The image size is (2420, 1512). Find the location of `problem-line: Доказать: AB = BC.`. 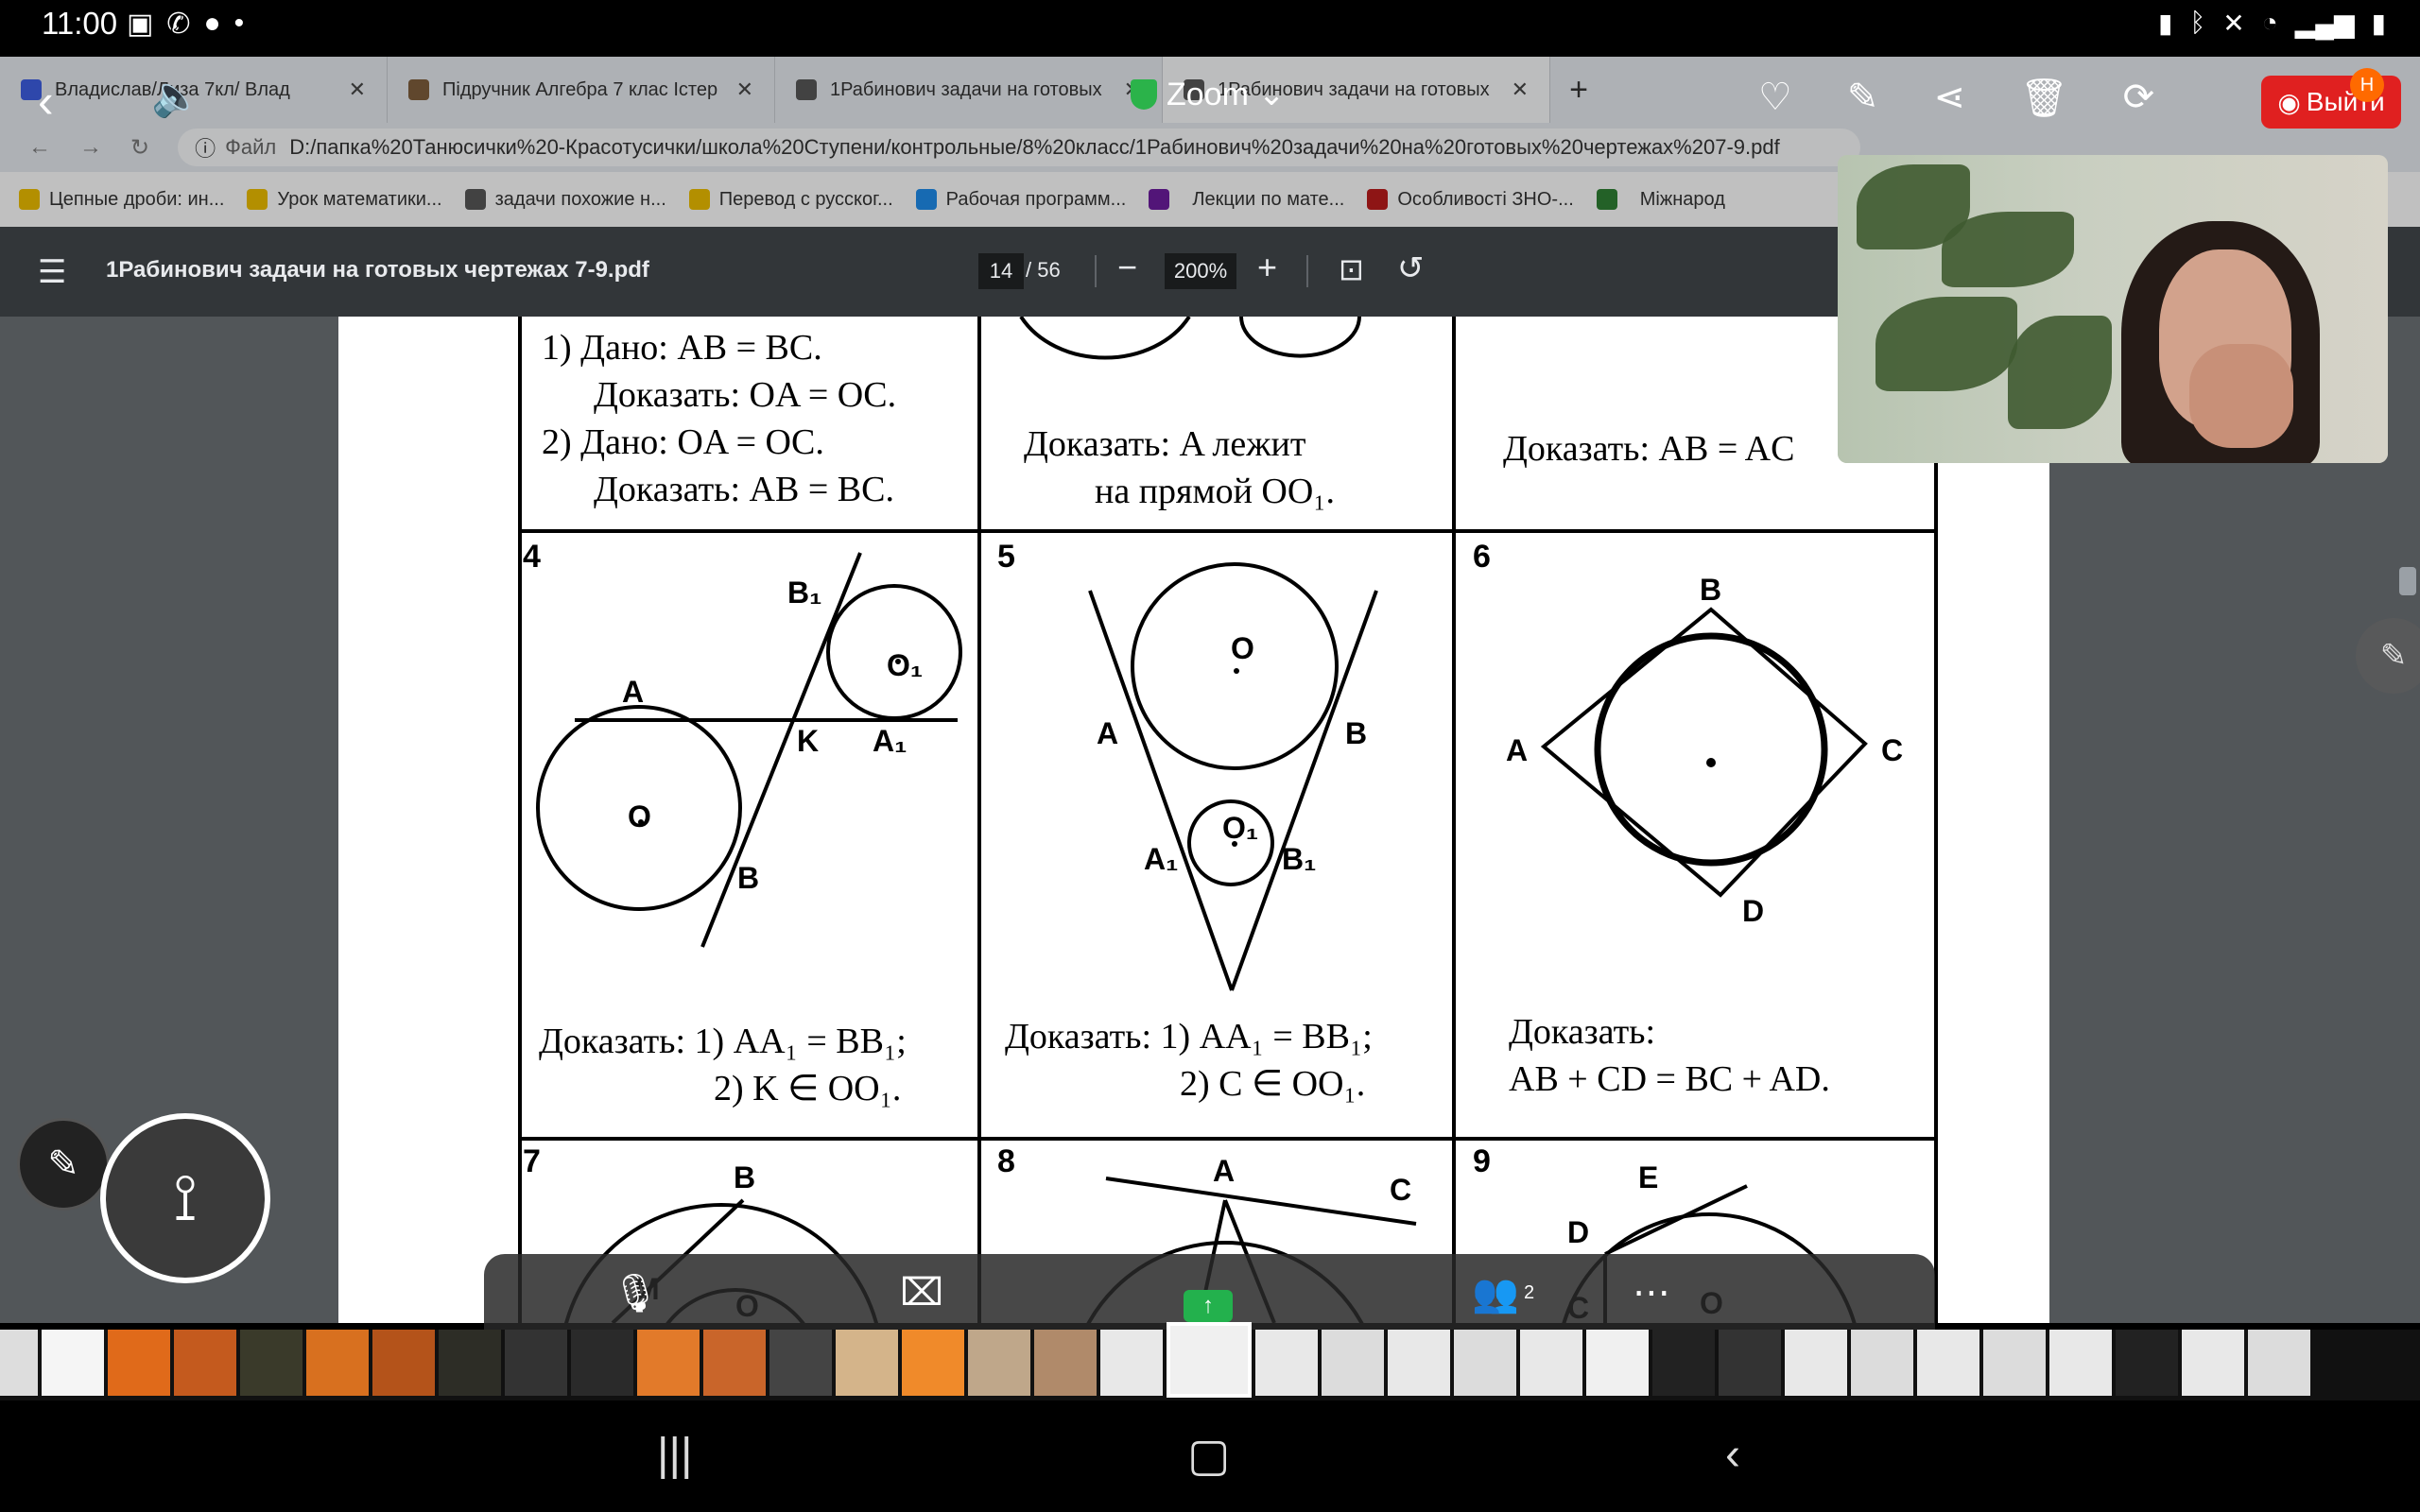

problem-line: Доказать: AB = BC. is located at coordinates (744, 489).